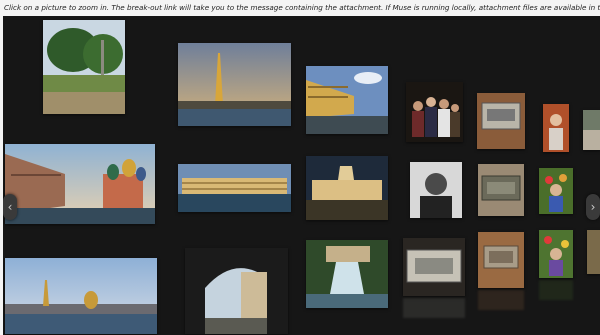 The image size is (600, 335). Describe the element at coordinates (236, 291) in the screenshot. I see `photo-arch-street` at that location.